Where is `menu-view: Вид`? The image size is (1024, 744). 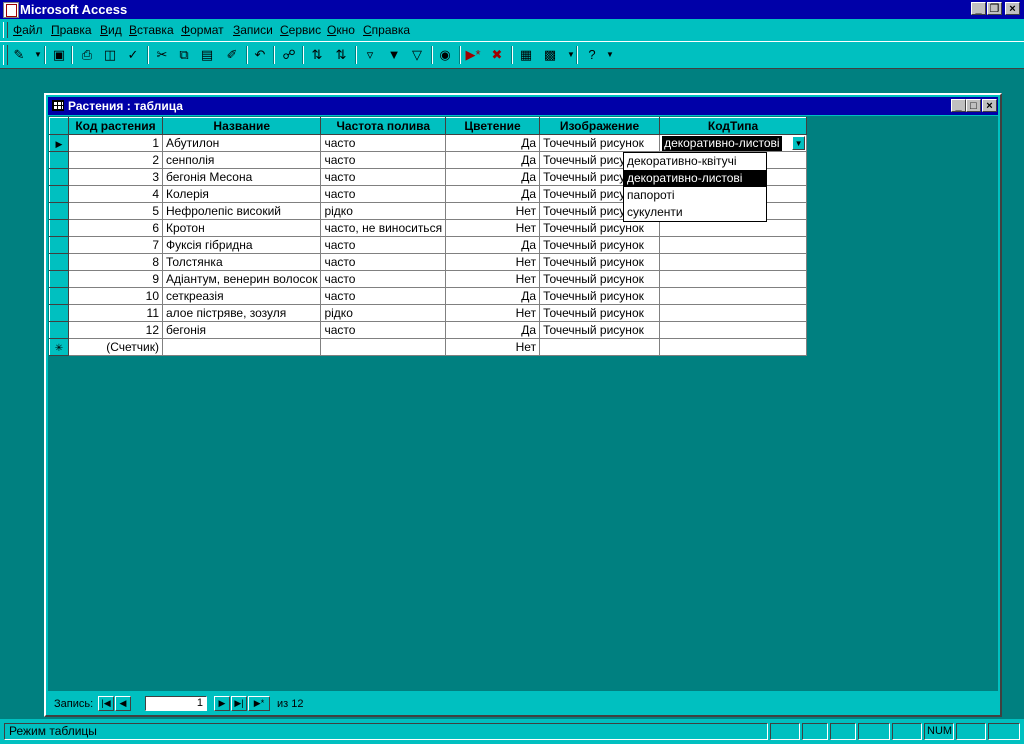
menu-view: Вид is located at coordinates (111, 30).